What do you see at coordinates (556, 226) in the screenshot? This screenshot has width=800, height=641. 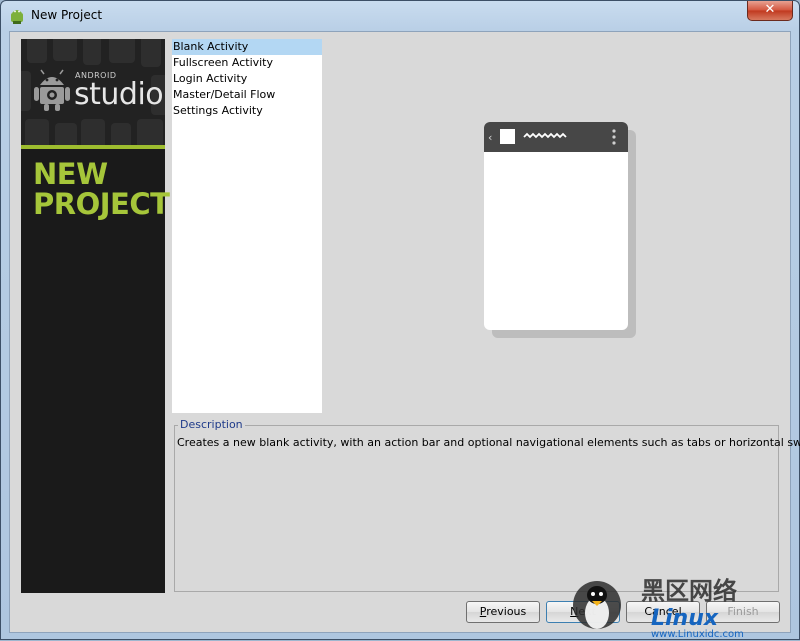 I see `phone-preview-icon: ‹` at bounding box center [556, 226].